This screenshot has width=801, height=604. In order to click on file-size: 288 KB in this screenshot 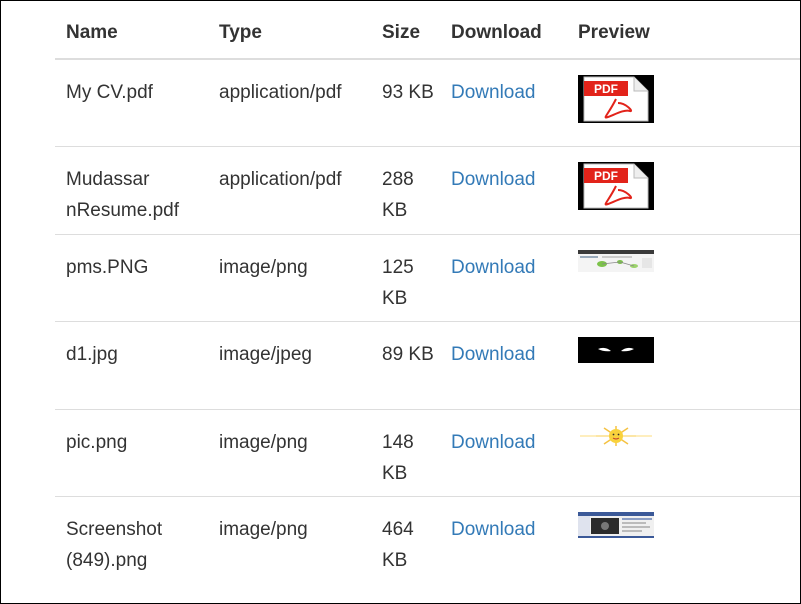, I will do `click(405, 189)`.